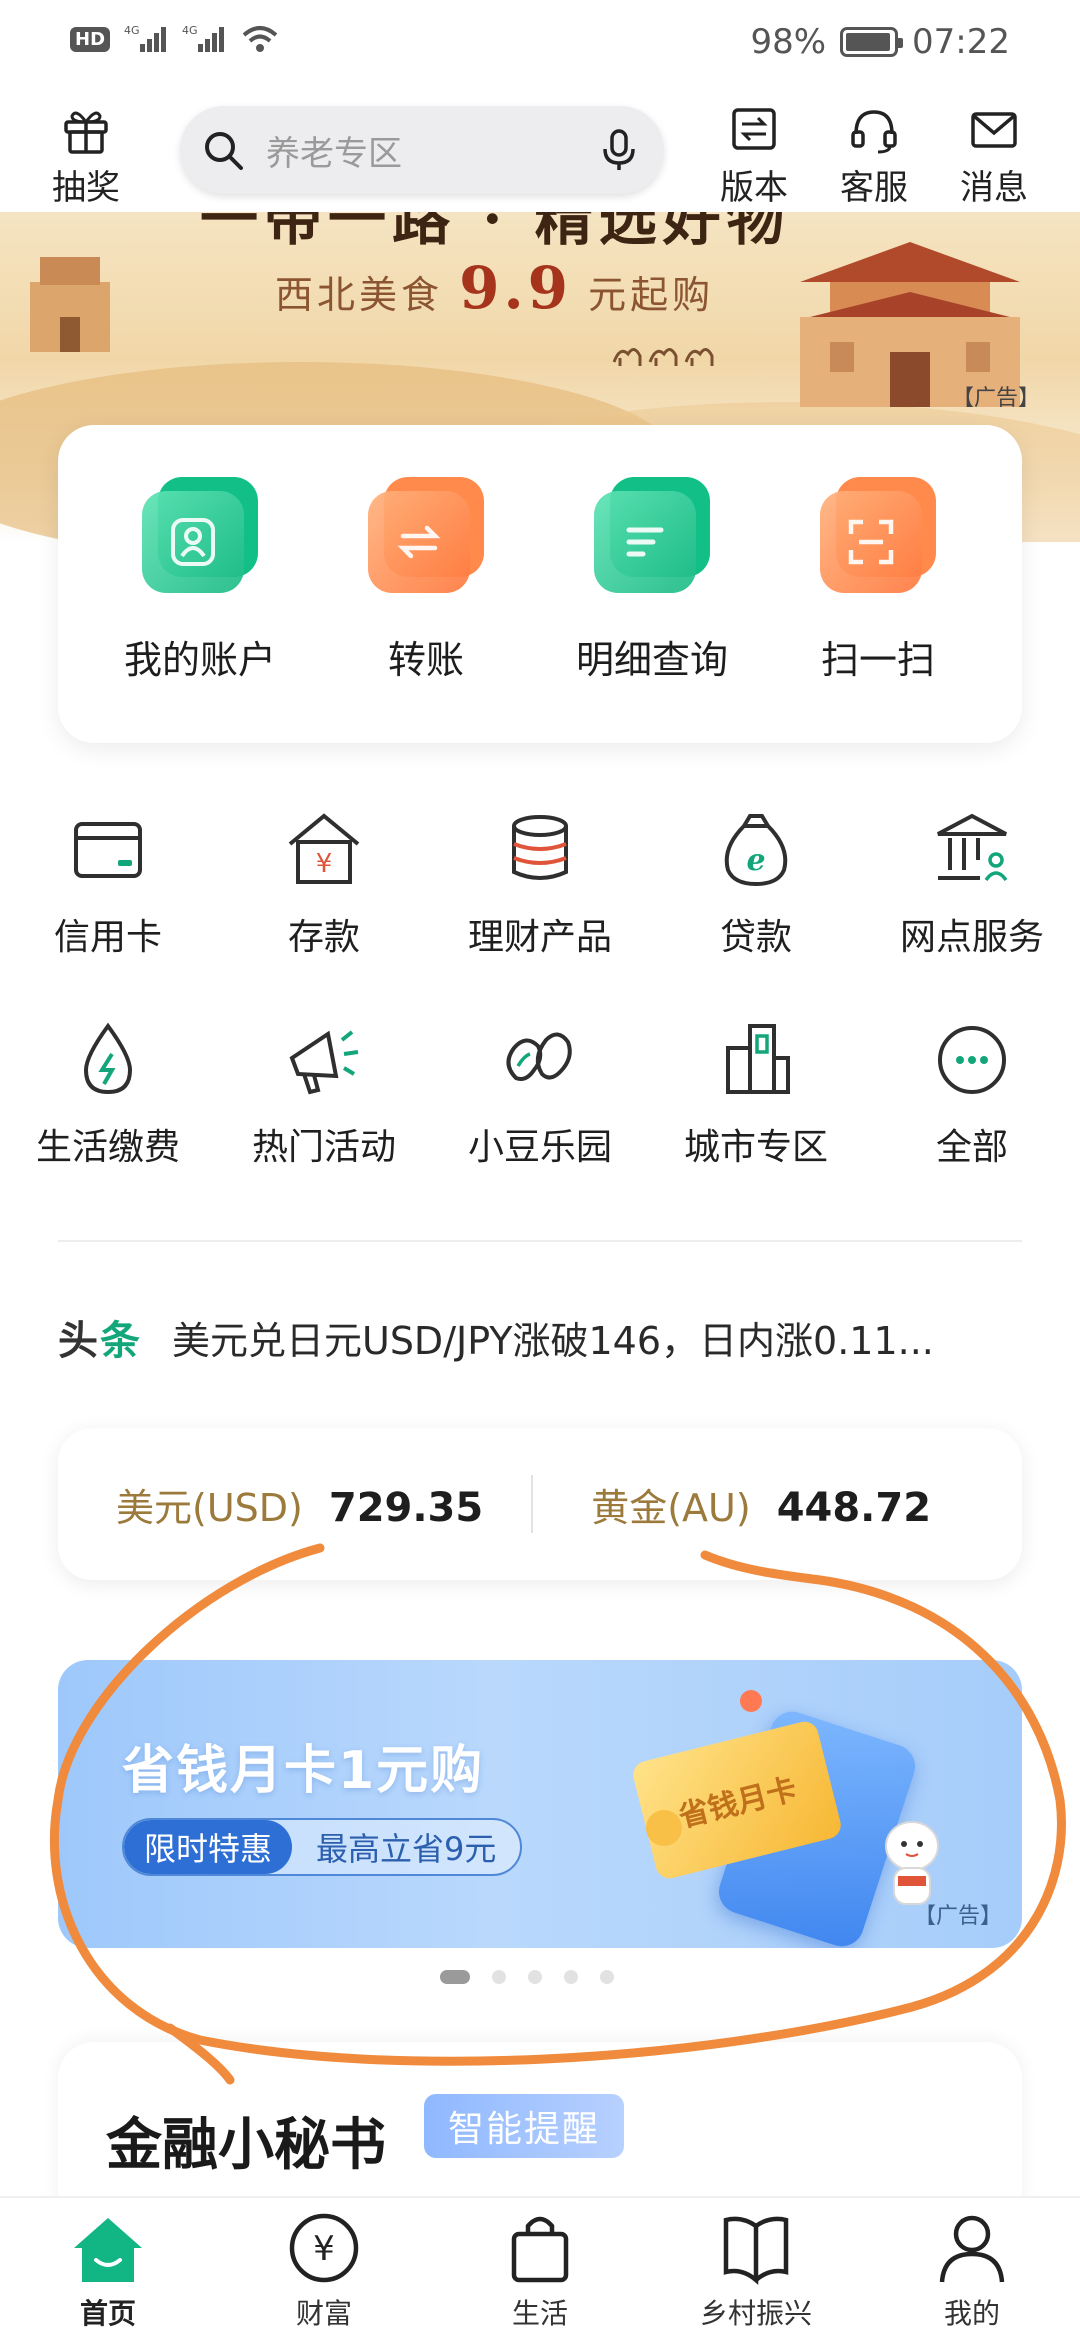  What do you see at coordinates (246, 2145) in the screenshot?
I see `secretary-title: 金融小秘书` at bounding box center [246, 2145].